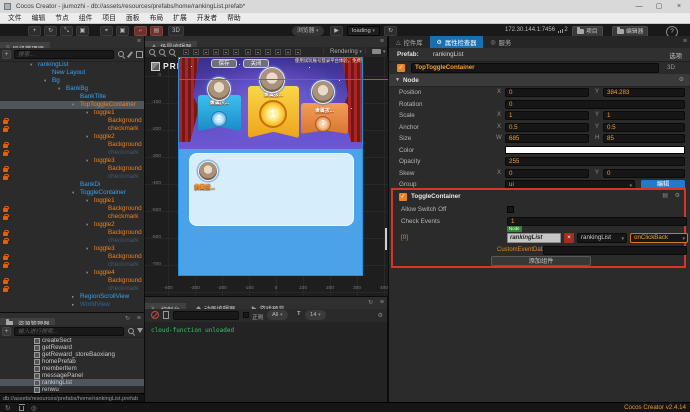 This screenshot has height=412, width=690. Describe the element at coordinates (308, 31) in the screenshot. I see `preview-target-dropdown: 浏览器 ▾` at that location.